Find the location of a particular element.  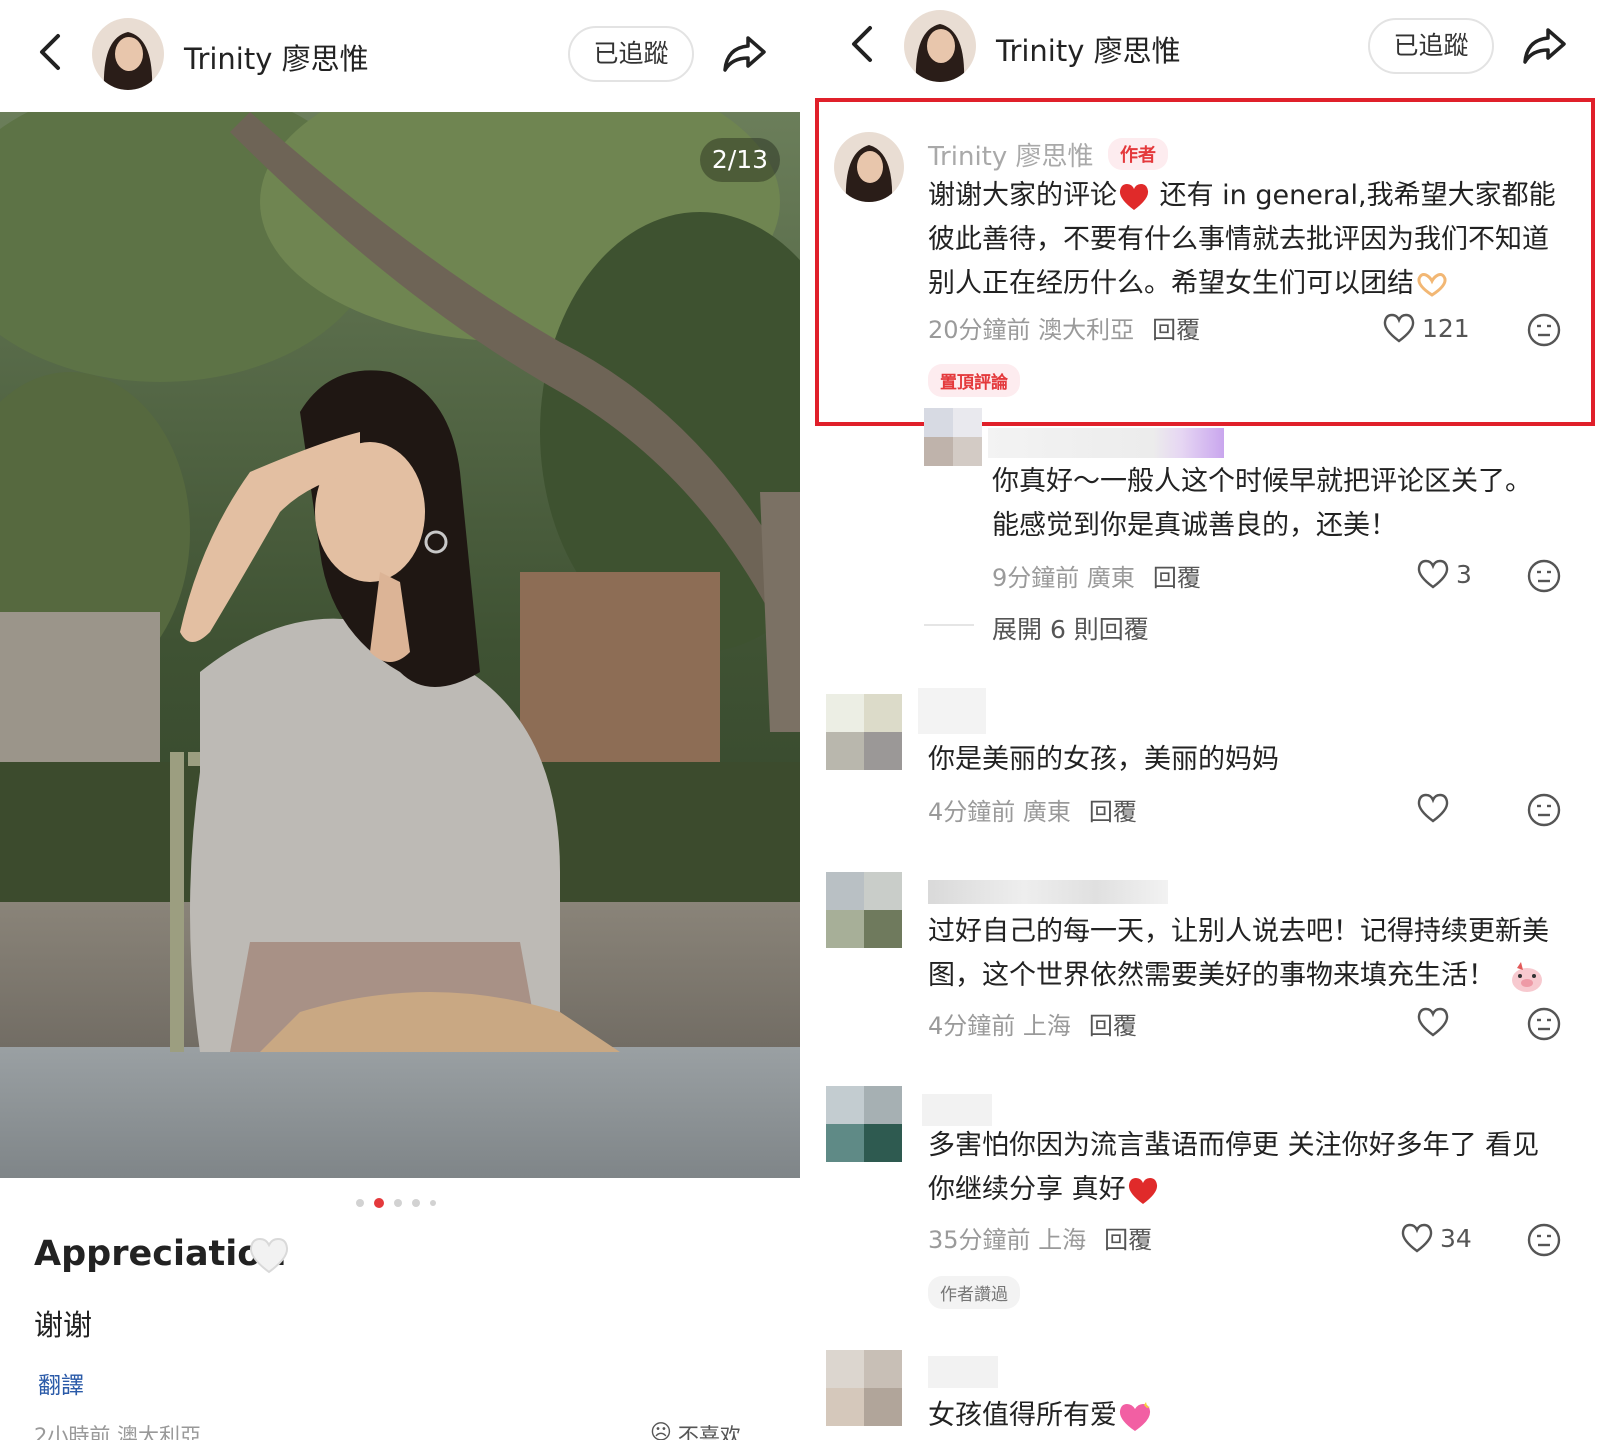

pinned-comment-tag: 置頂評論 is located at coordinates (974, 380).